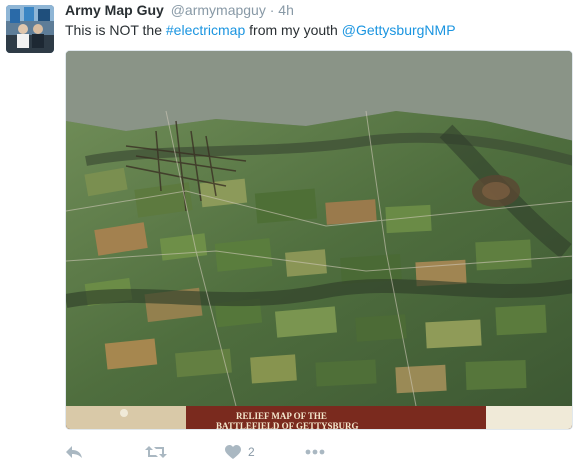 The height and width of the screenshot is (470, 579). What do you see at coordinates (205, 30) in the screenshot?
I see `hashtag-link: #electricmap` at bounding box center [205, 30].